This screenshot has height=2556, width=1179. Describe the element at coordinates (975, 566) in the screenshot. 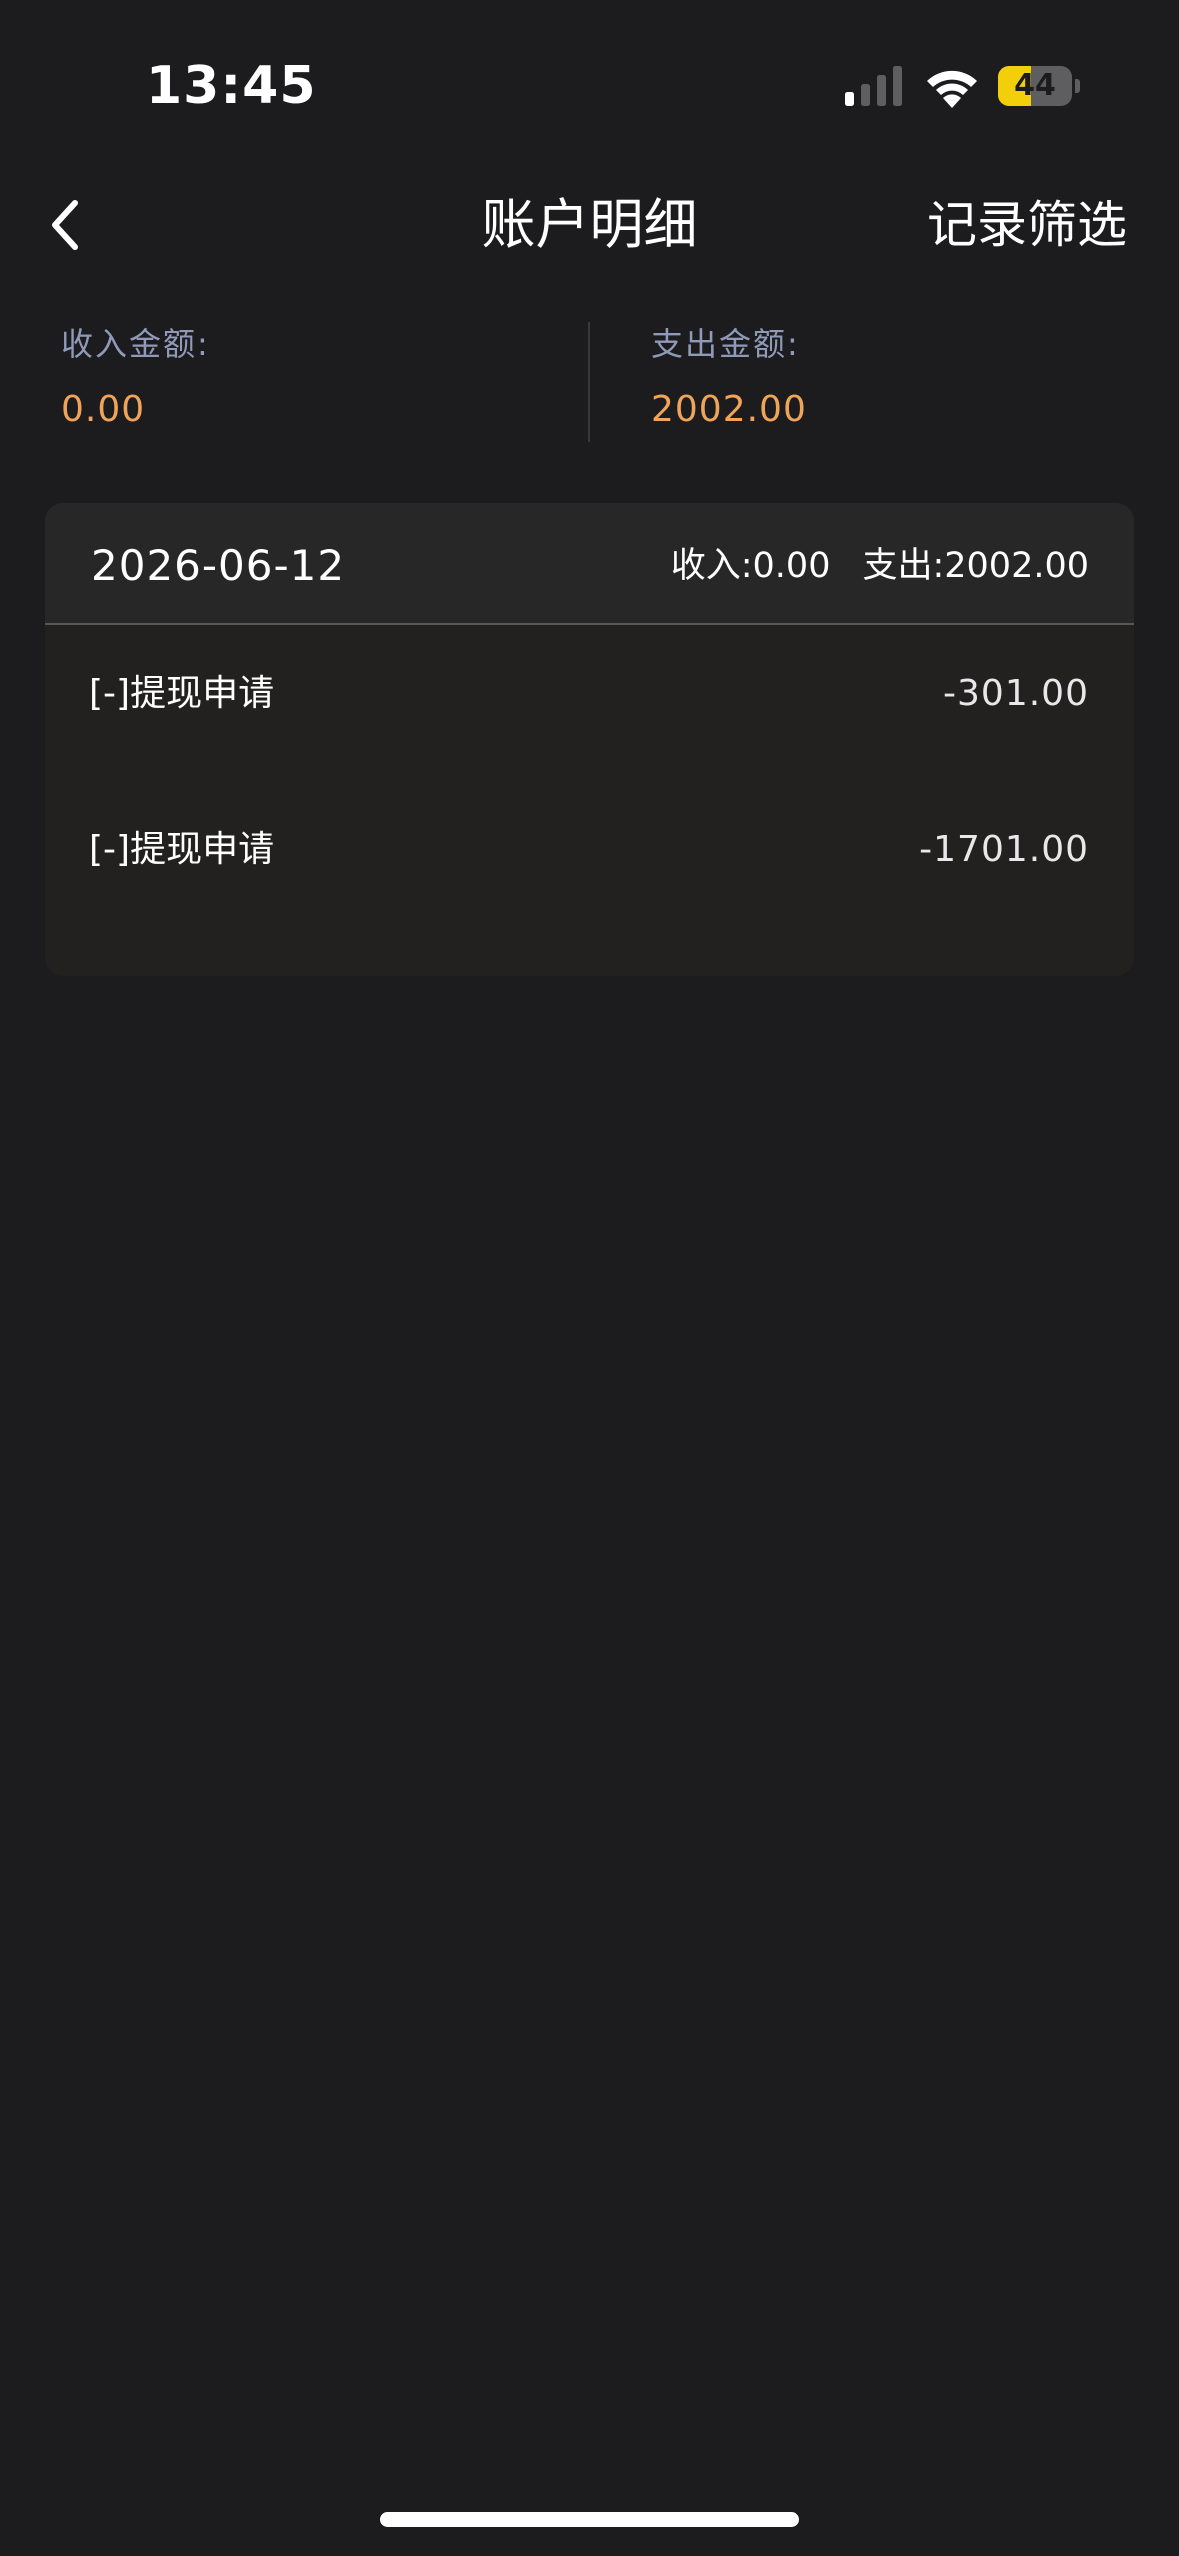

I see `day-expense-total: 支出:2002.00` at that location.